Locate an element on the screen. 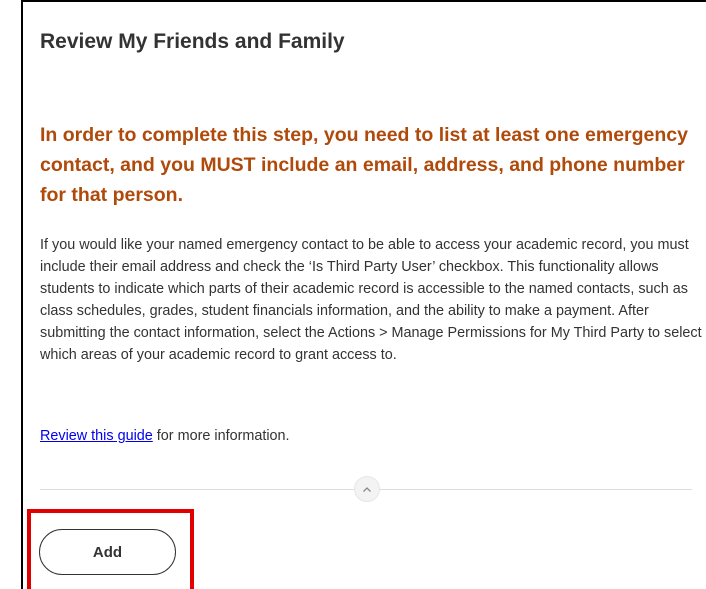 The width and height of the screenshot is (706, 589). collapse-button is located at coordinates (367, 489).